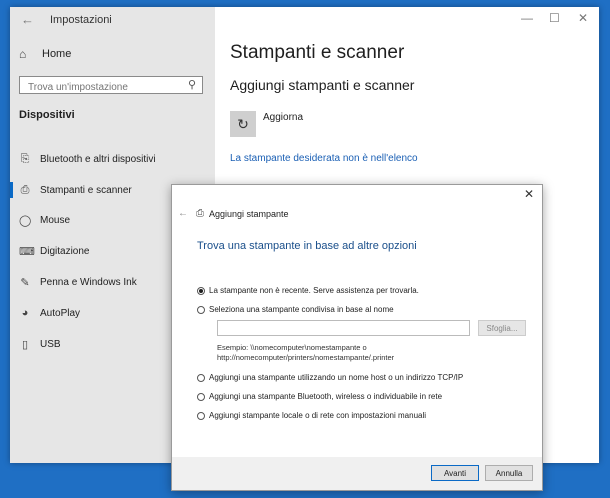 This screenshot has width=610, height=498. Describe the element at coordinates (317, 52) in the screenshot. I see `page-title: Stampanti e scanner` at that location.